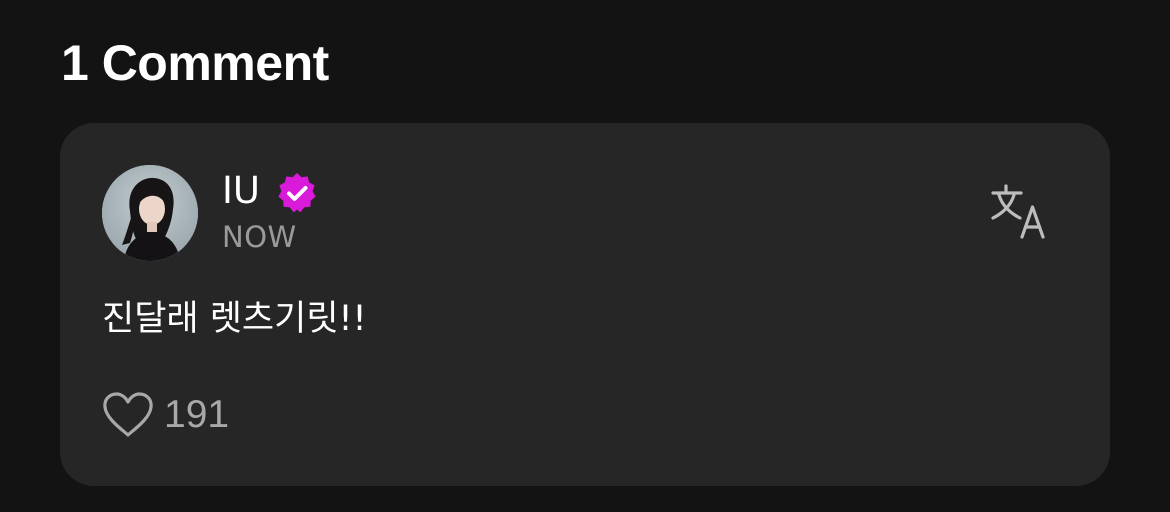 The width and height of the screenshot is (1170, 512). I want to click on author-avatar, so click(150, 213).